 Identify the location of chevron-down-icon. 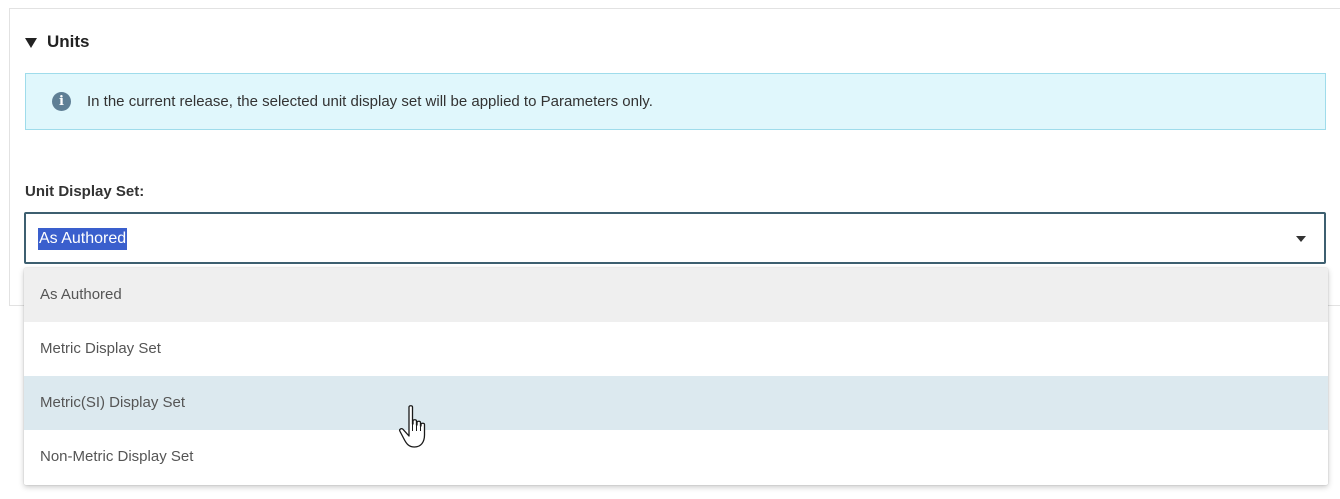
(1301, 239).